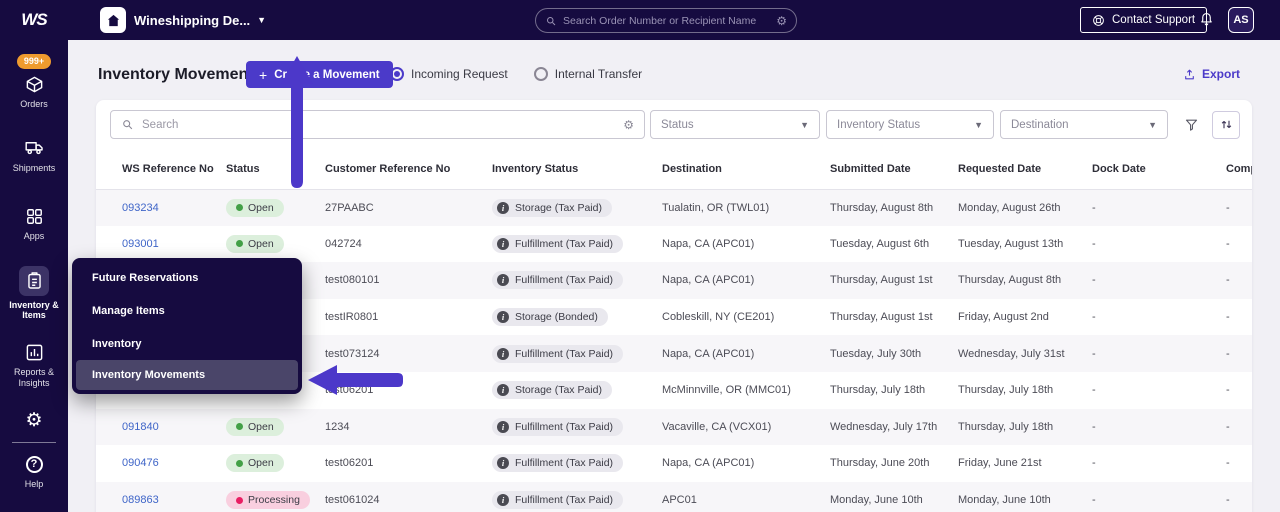 This screenshot has width=1280, height=512. I want to click on help-icon: ?, so click(34, 464).